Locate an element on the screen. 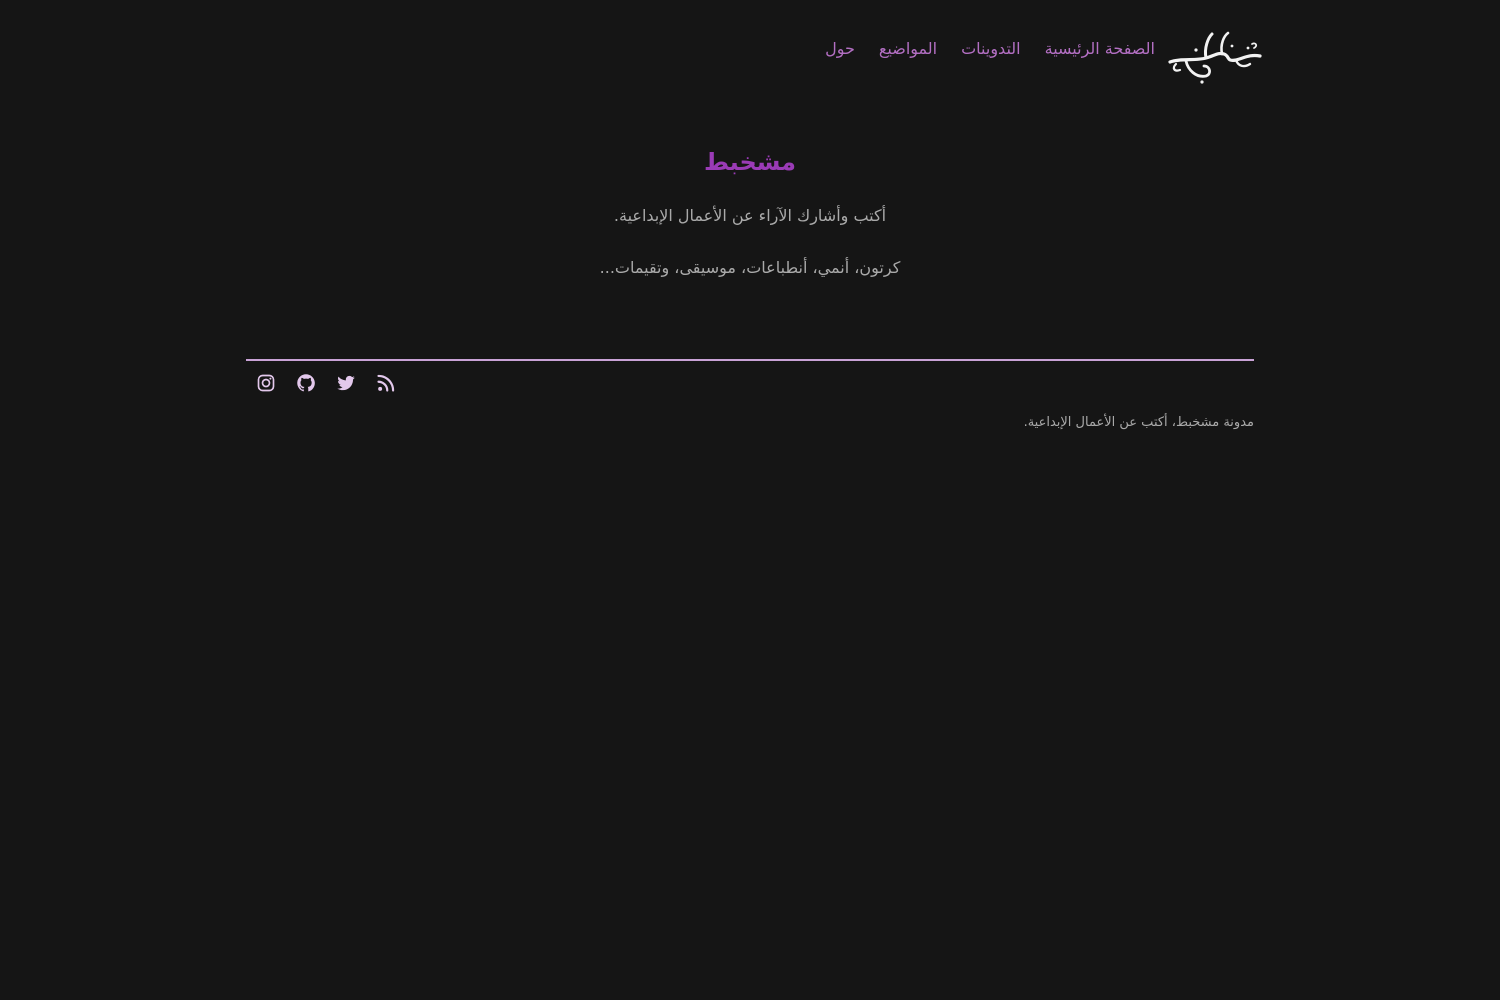  site-description: أكتب وأشارك الآراء عن الأعمال الإبداعية. is located at coordinates (750, 215).